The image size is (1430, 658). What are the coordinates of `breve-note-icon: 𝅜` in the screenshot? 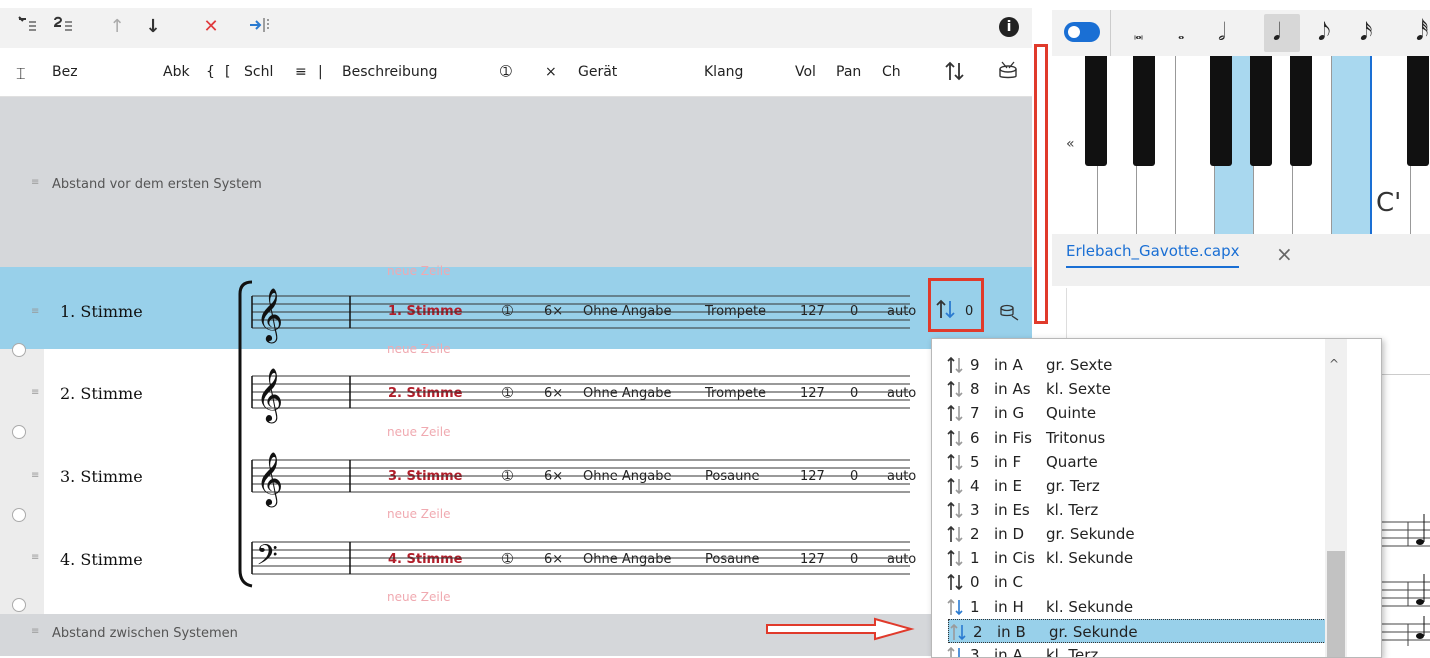 It's located at (1138, 34).